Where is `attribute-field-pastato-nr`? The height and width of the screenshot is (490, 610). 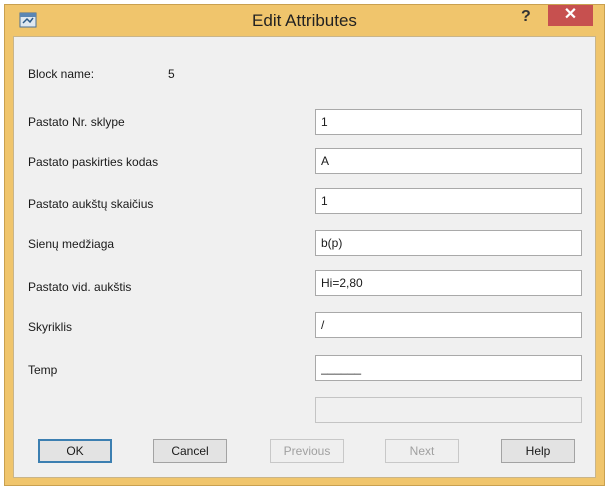 attribute-field-pastato-nr is located at coordinates (448, 122).